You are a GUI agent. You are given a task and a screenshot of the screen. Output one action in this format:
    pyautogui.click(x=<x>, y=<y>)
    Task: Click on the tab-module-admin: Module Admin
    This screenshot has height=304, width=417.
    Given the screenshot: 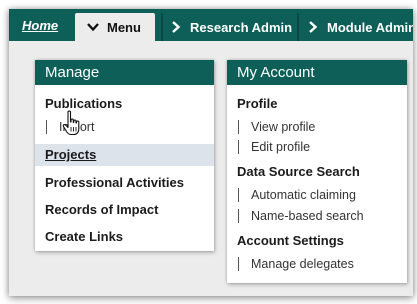 What is the action you would take?
    pyautogui.click(x=359, y=27)
    